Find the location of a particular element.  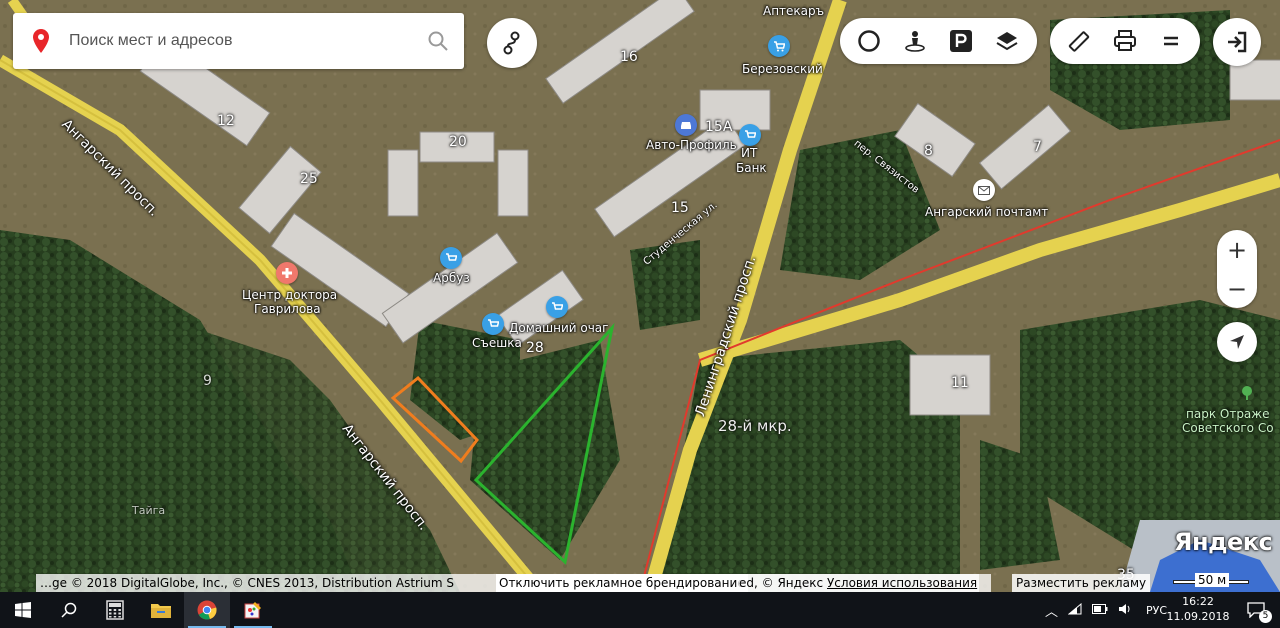

chrome-app is located at coordinates (207, 610).